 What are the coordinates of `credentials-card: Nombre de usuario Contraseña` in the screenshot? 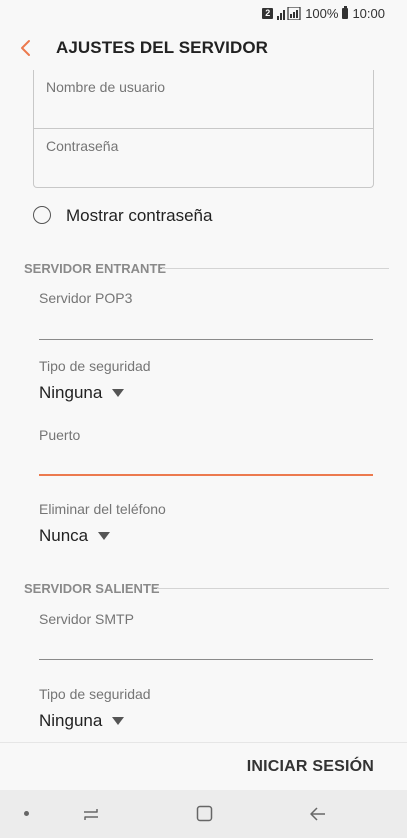 It's located at (203, 129).